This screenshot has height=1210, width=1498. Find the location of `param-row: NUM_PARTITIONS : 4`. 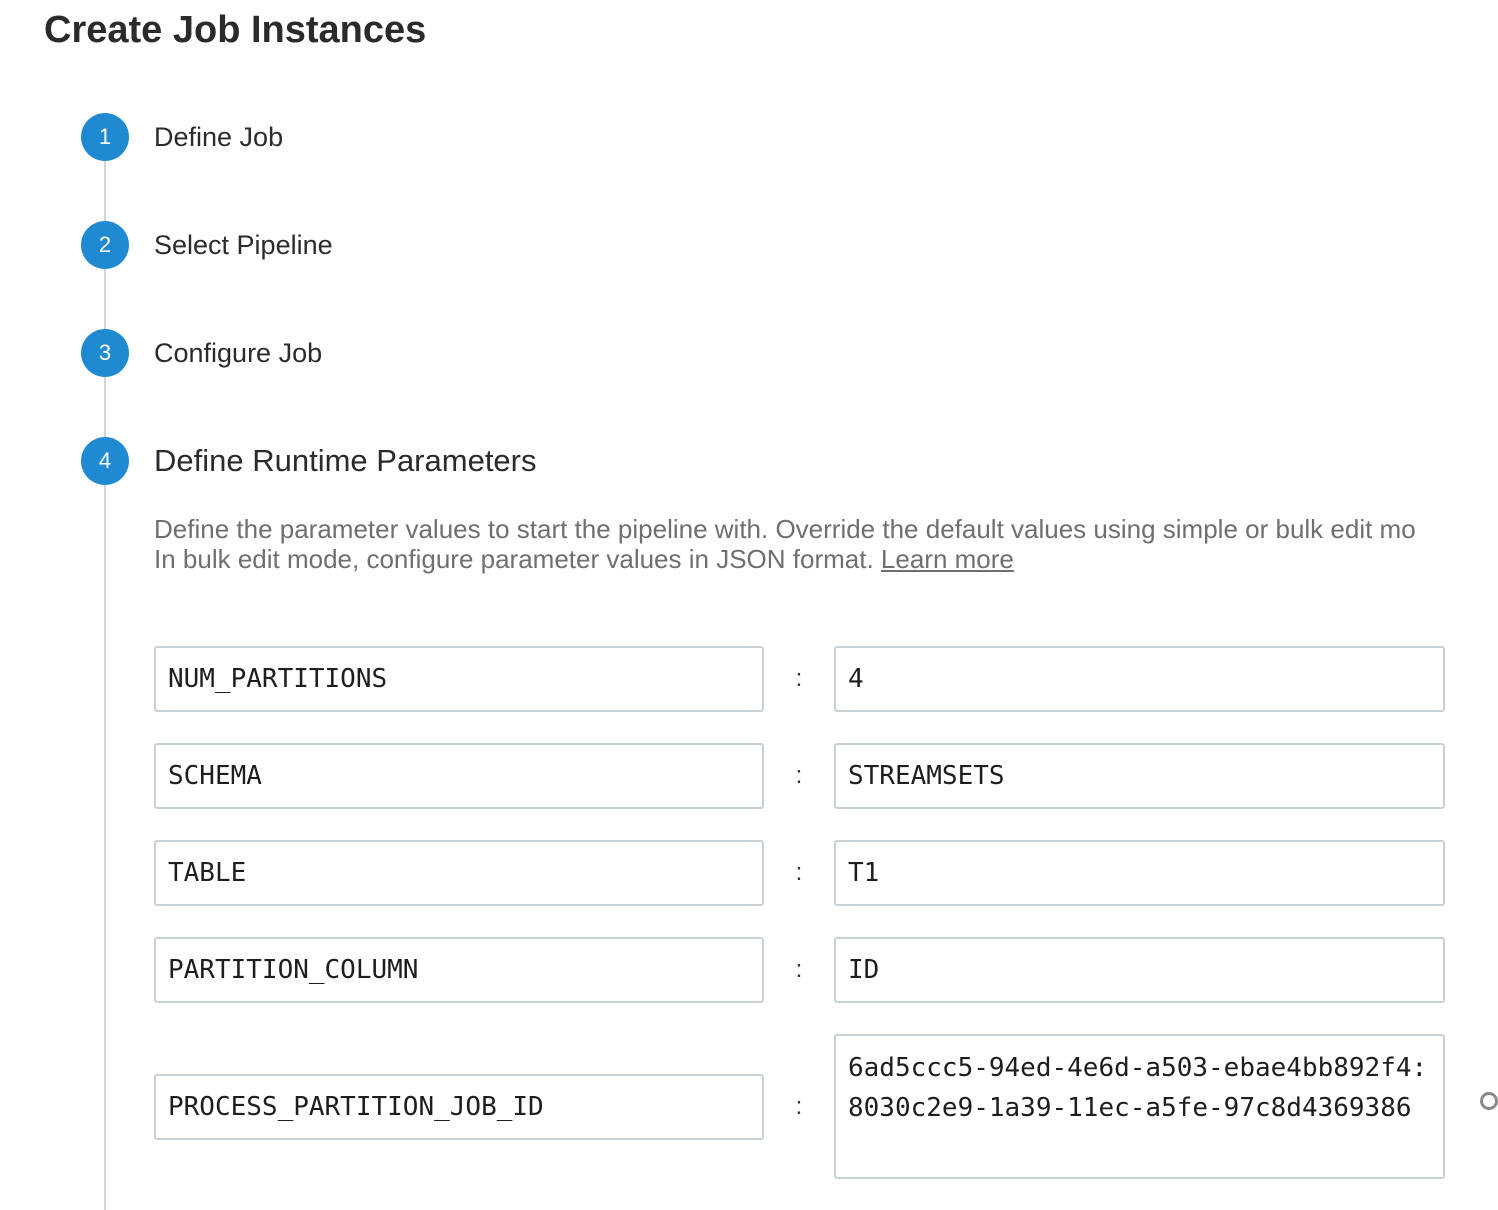

param-row: NUM_PARTITIONS : 4 is located at coordinates (799, 679).